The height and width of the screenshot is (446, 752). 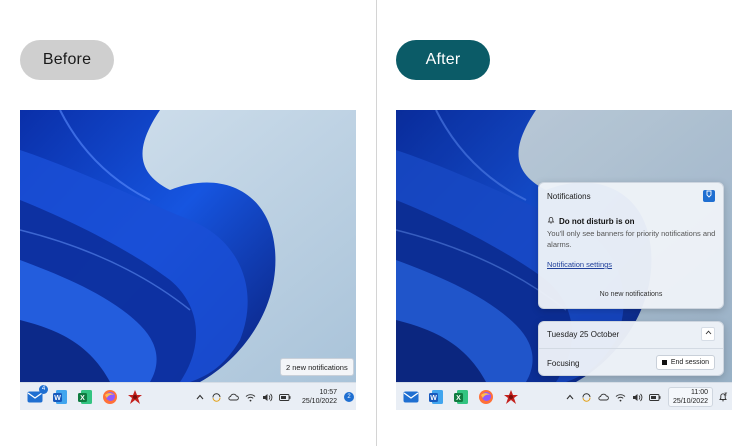 I want to click on mail-icon: 4, so click(x=37, y=395).